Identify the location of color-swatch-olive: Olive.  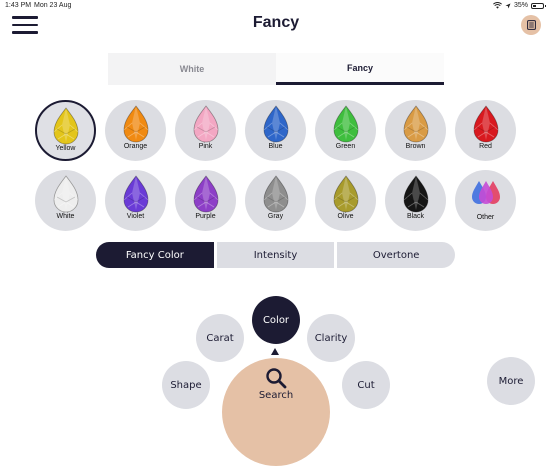
(345, 200).